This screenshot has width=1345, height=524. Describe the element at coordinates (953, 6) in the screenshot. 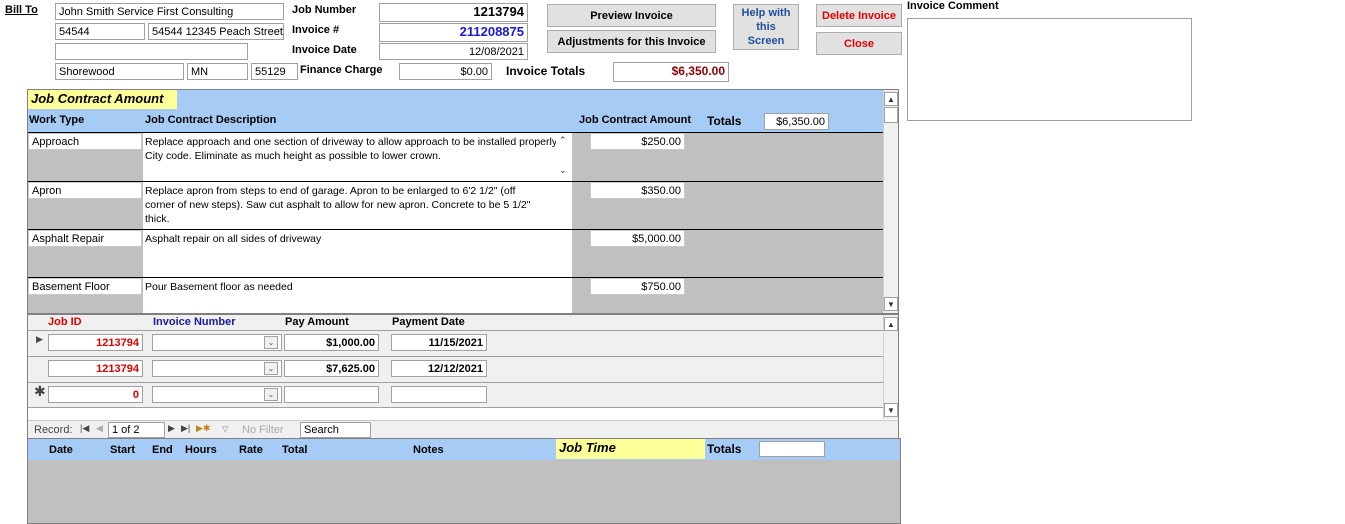

I see `invoice-comment-label: Invoice Comment` at that location.